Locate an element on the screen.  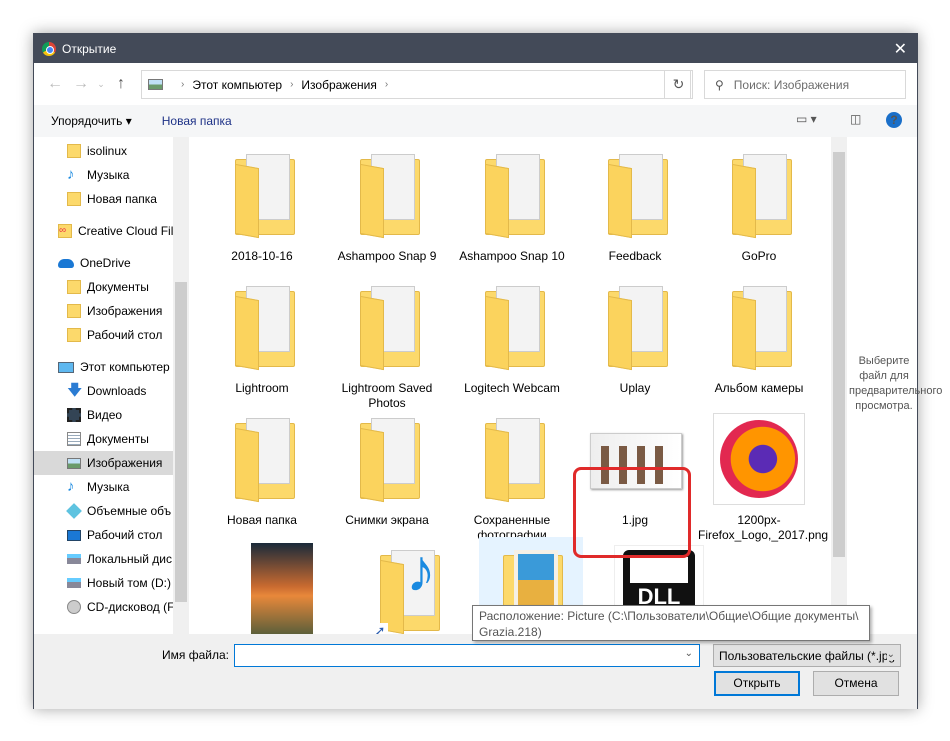
sidebar-item: isolinux is located at coordinates (111, 151).